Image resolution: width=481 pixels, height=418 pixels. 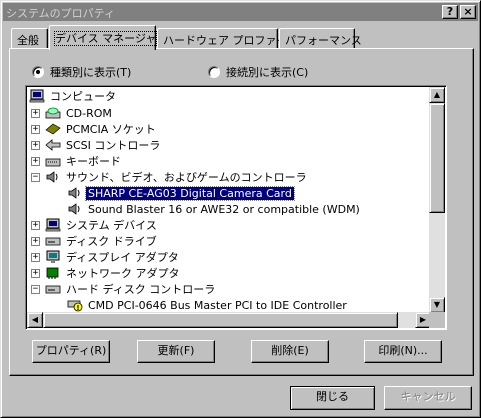 I want to click on scroll-down-button: ▼, so click(x=437, y=305).